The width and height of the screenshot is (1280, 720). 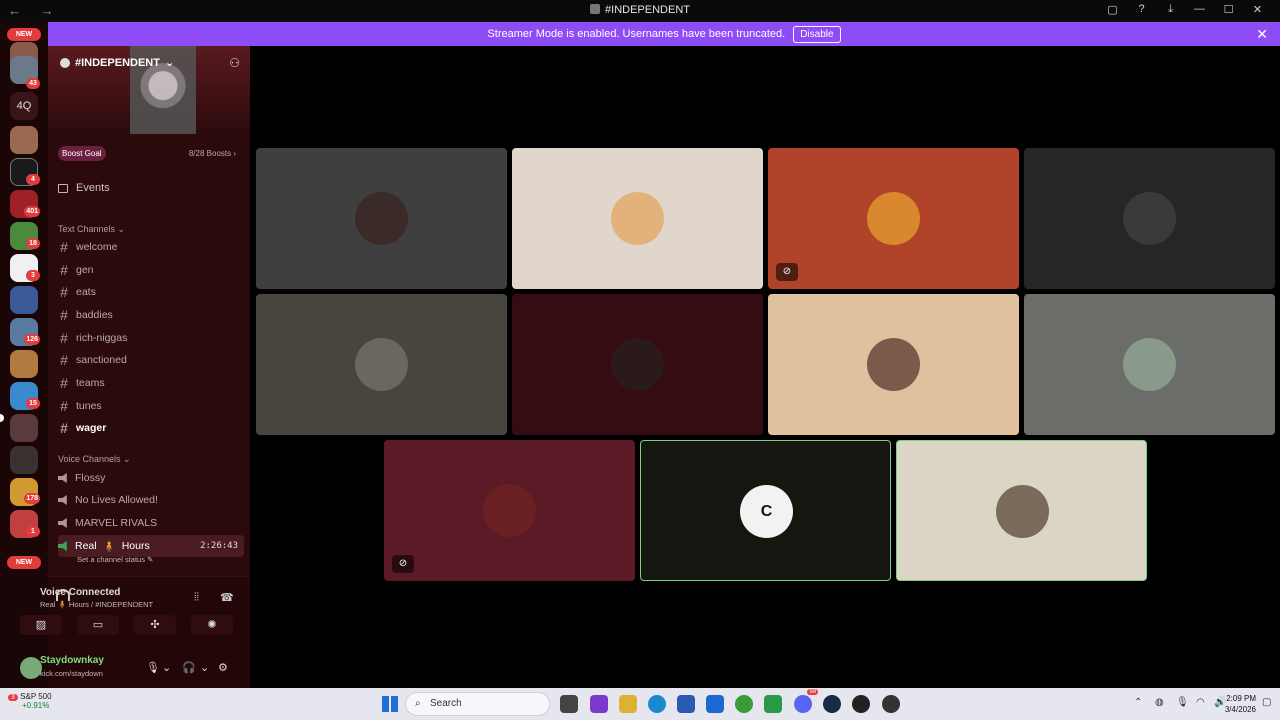 I want to click on clock: 2:09 PM 3/4/2026, so click(x=1240, y=704).